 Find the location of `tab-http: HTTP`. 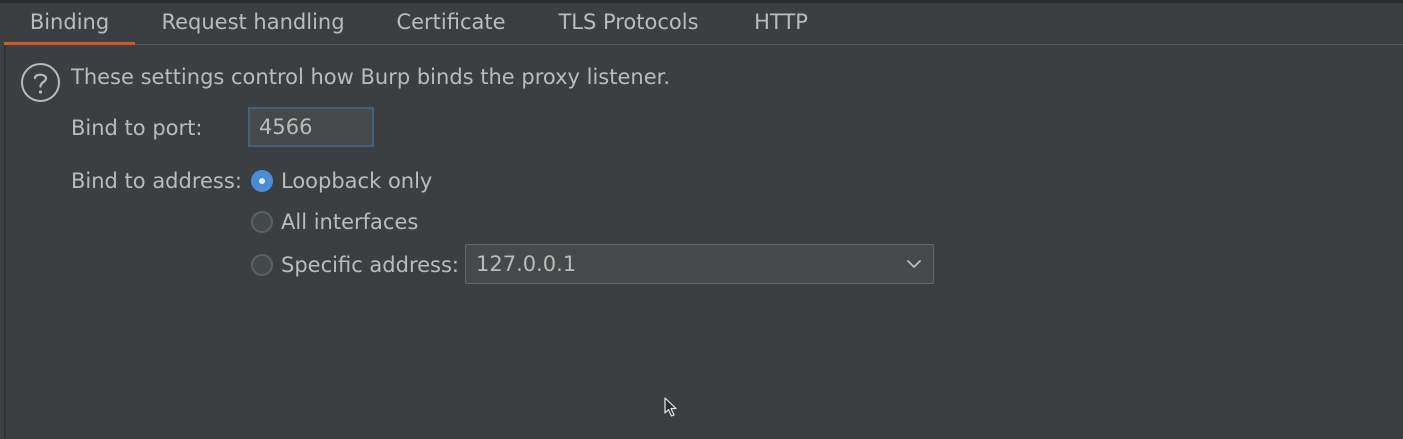

tab-http: HTTP is located at coordinates (781, 24).